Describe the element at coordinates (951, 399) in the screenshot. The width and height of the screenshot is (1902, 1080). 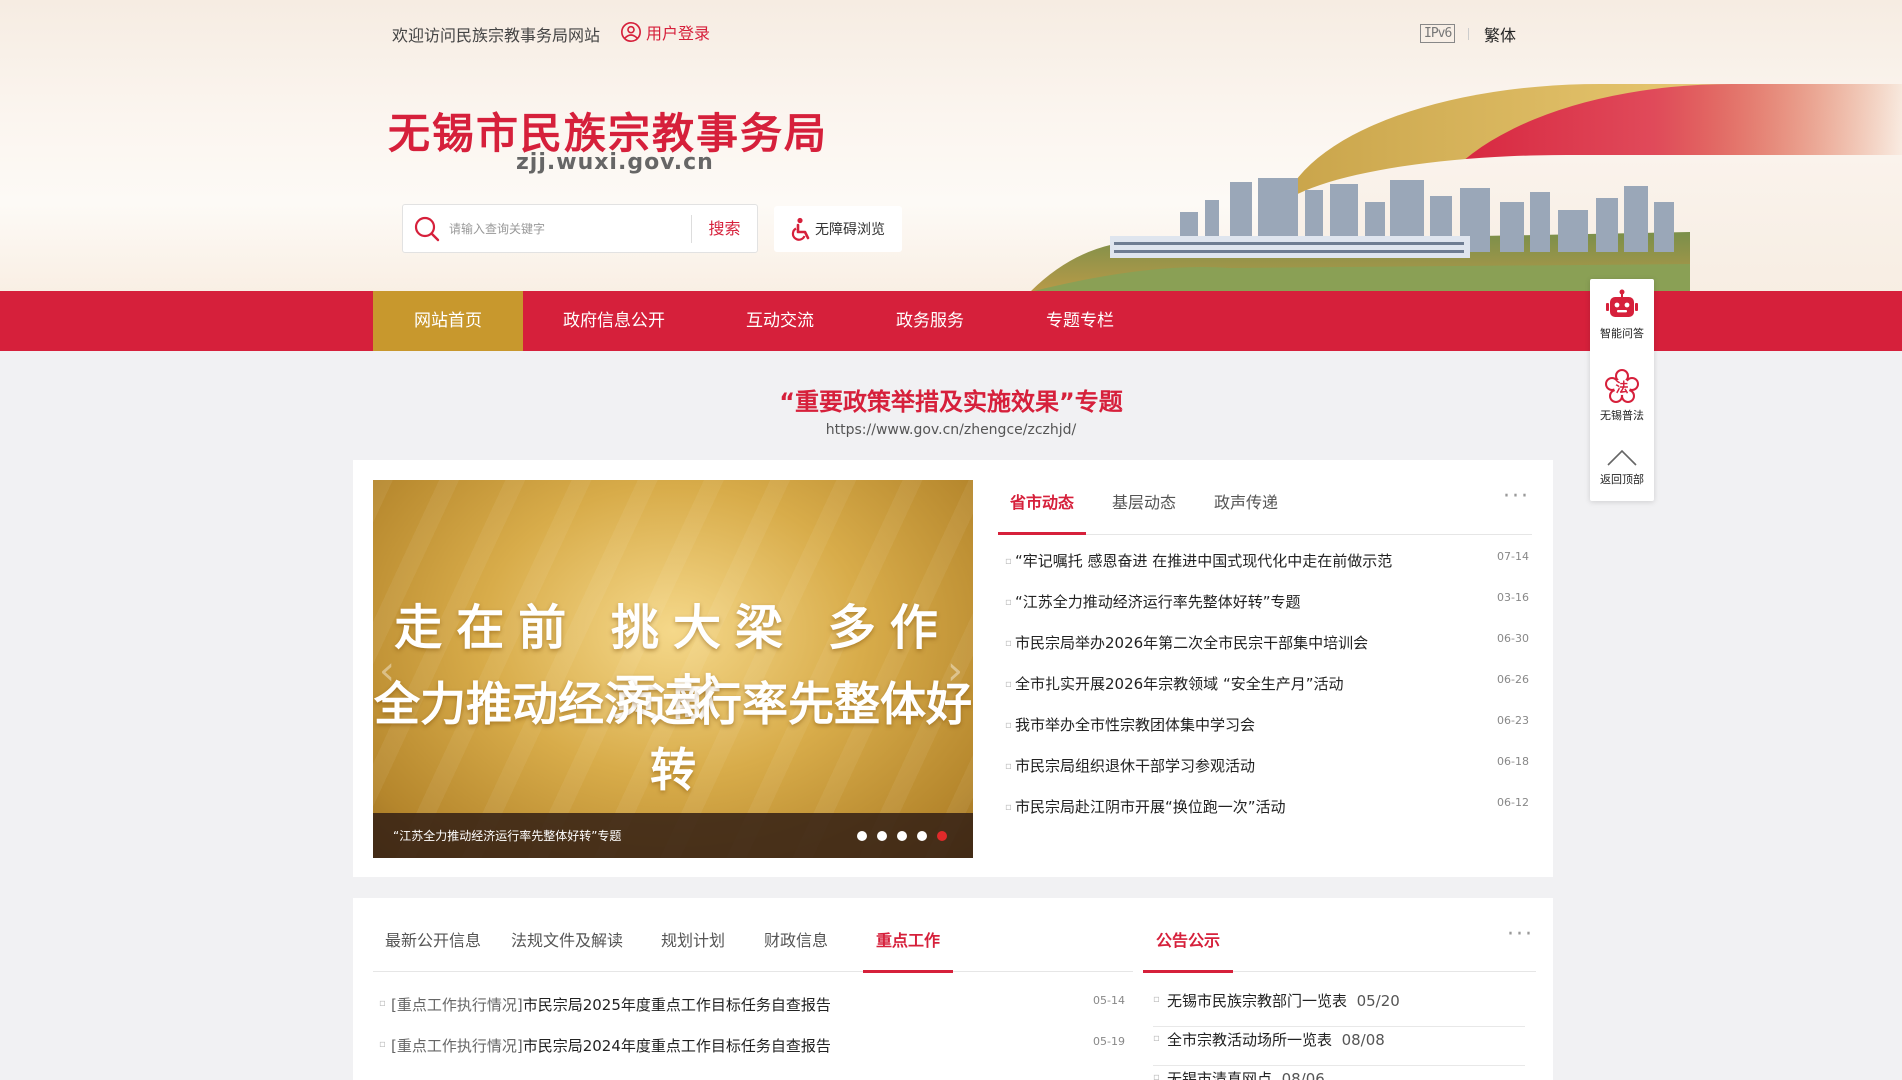
I see `special-topic-title: “重要政策举措及实施效果”专题` at that location.